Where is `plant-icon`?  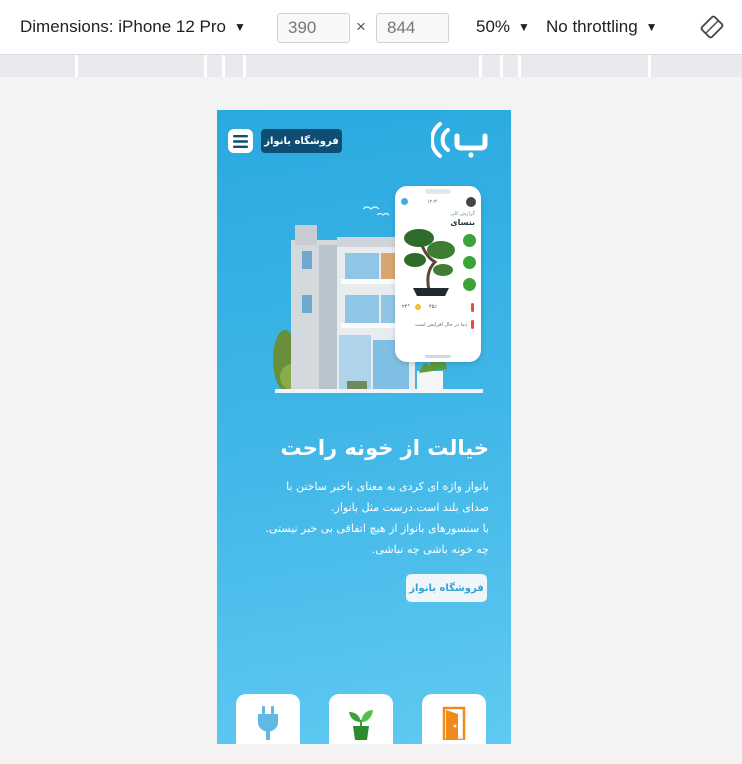
plant-icon is located at coordinates (361, 725).